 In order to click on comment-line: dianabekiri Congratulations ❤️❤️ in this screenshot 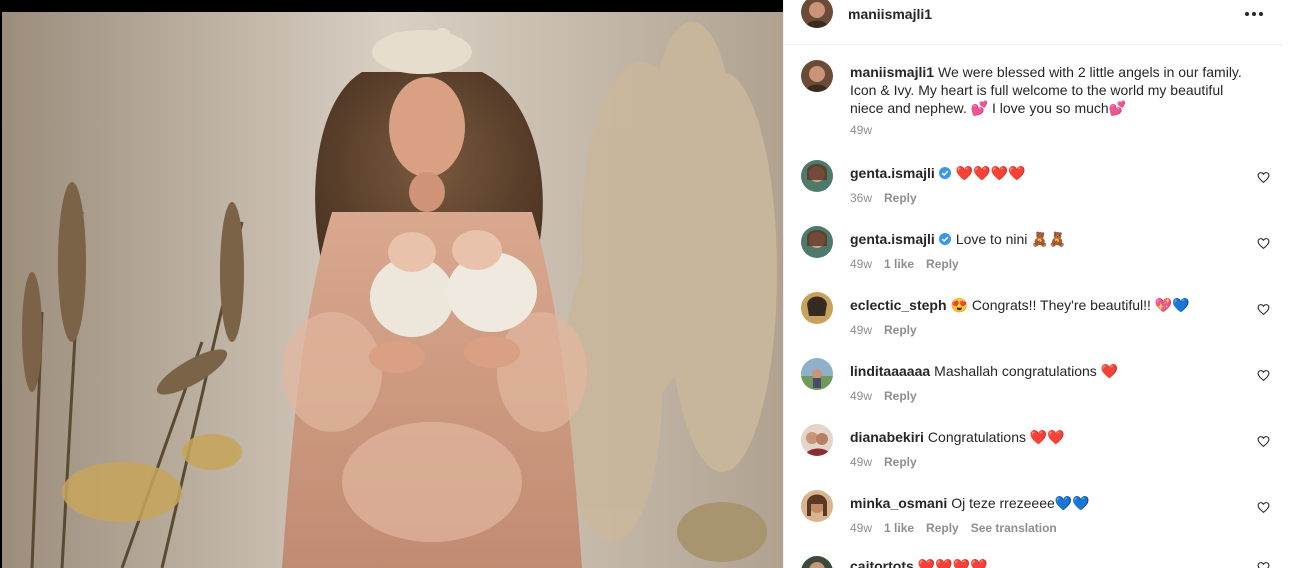, I will do `click(957, 437)`.